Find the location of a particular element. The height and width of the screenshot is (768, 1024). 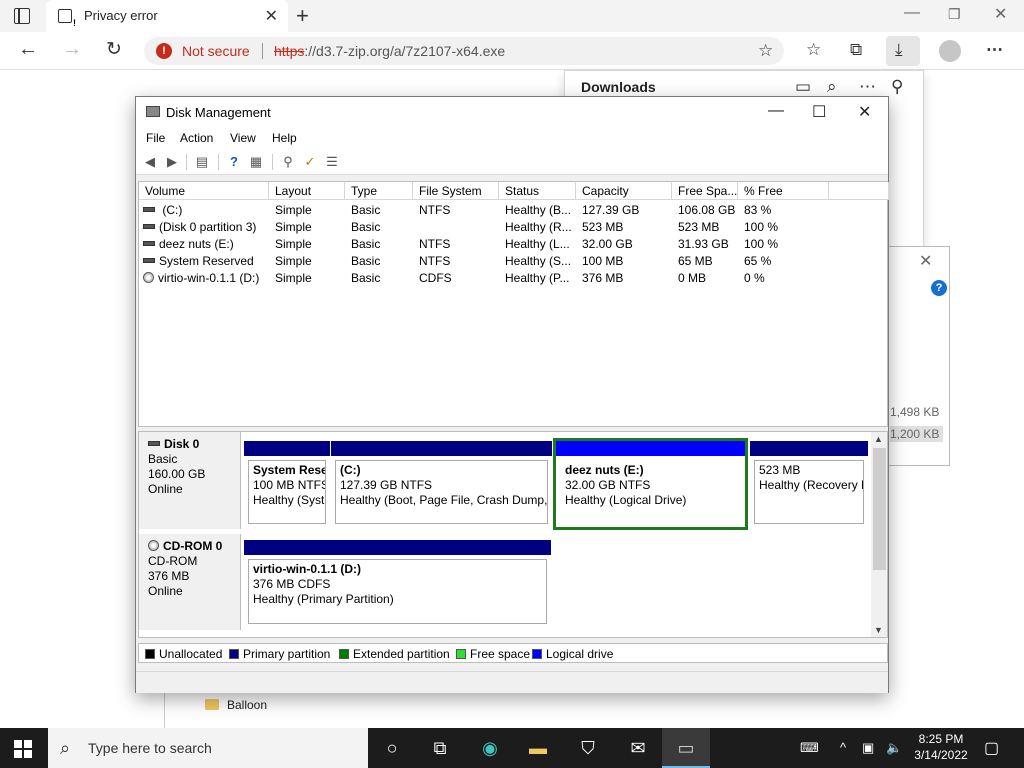

column-header-status: Status is located at coordinates (537, 191).